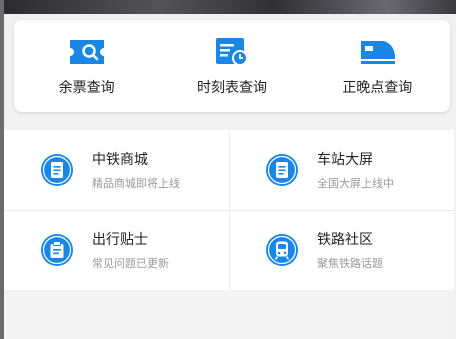  Describe the element at coordinates (130, 263) in the screenshot. I see `service-subtitle: 常见问题已更新` at that location.